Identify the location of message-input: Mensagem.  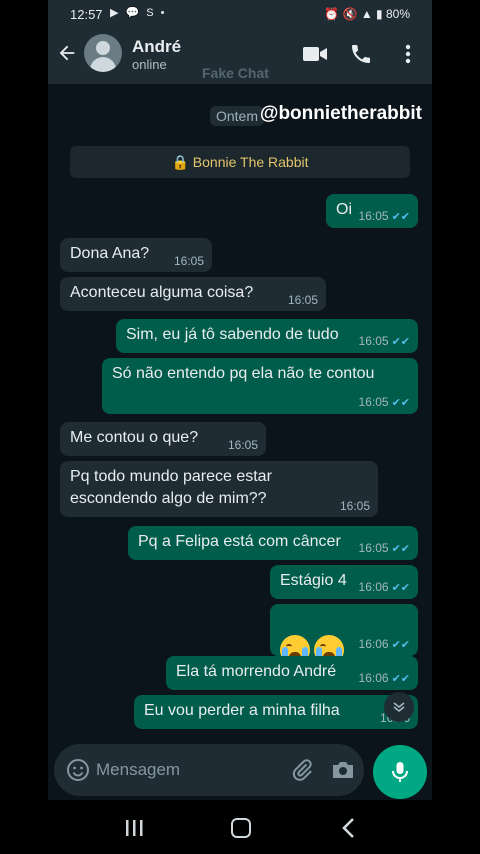
(138, 770).